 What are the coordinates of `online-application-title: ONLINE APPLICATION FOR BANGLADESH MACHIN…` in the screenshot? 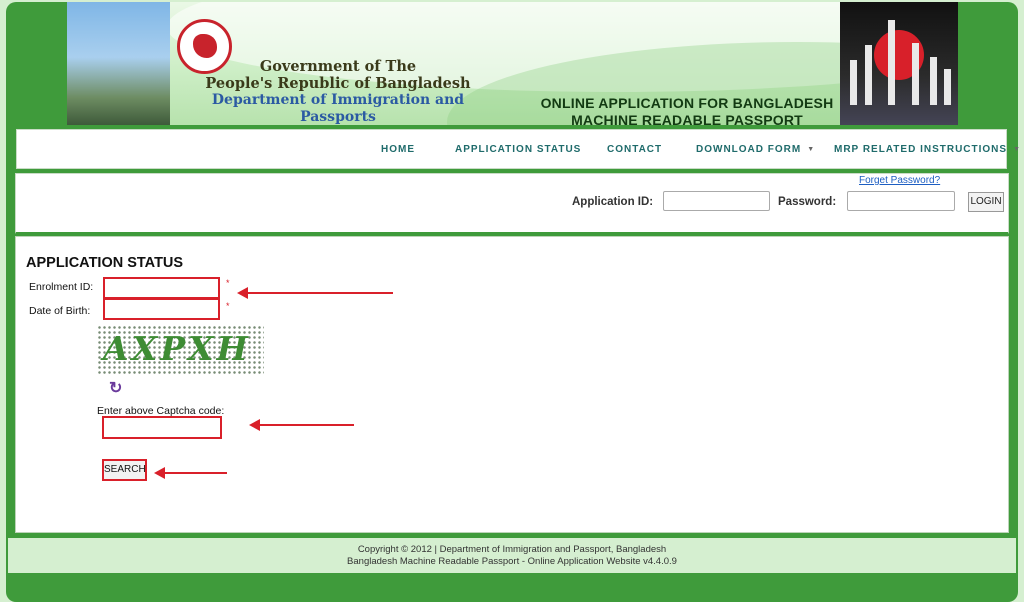 It's located at (687, 110).